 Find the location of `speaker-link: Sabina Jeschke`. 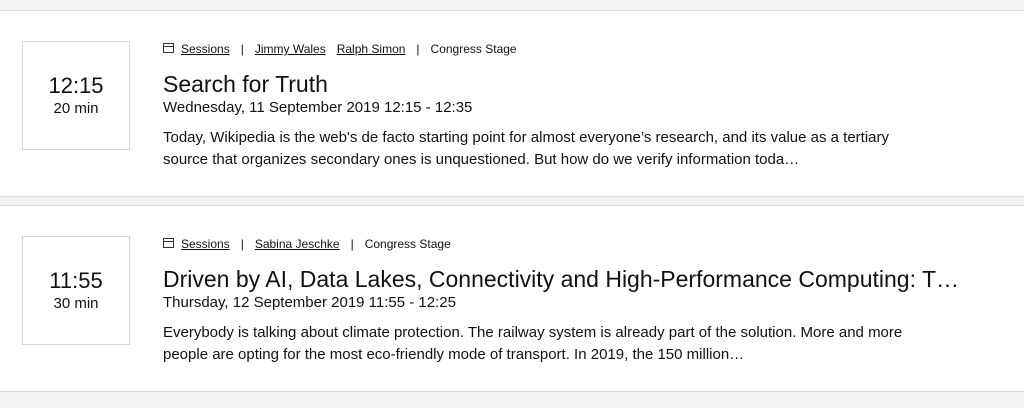

speaker-link: Sabina Jeschke is located at coordinates (297, 244).